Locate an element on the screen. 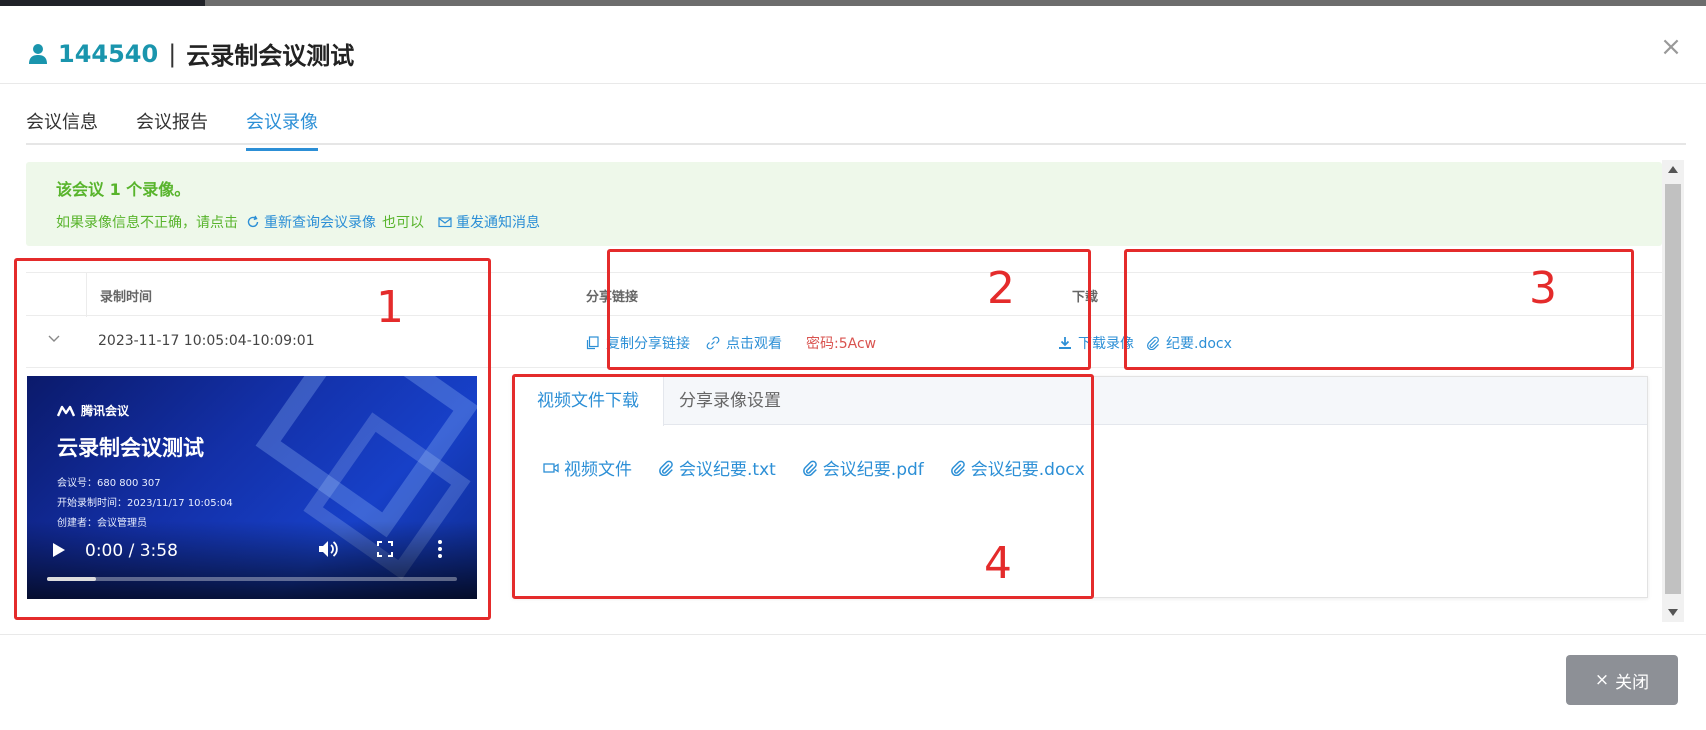 This screenshot has width=1706, height=730. dialog-footer: × 关闭 is located at coordinates (853, 682).